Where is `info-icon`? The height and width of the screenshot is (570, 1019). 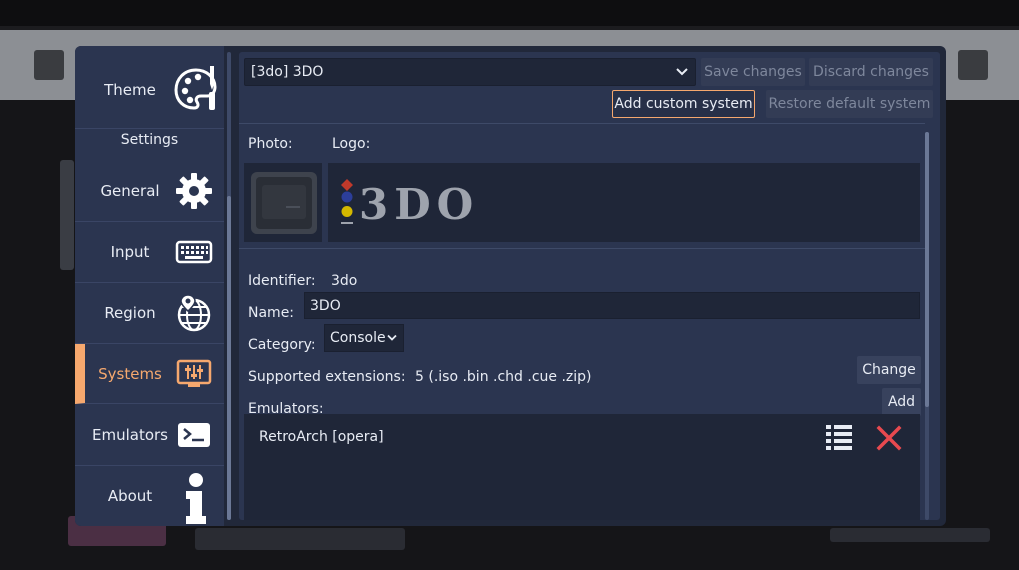
info-icon is located at coordinates (196, 498).